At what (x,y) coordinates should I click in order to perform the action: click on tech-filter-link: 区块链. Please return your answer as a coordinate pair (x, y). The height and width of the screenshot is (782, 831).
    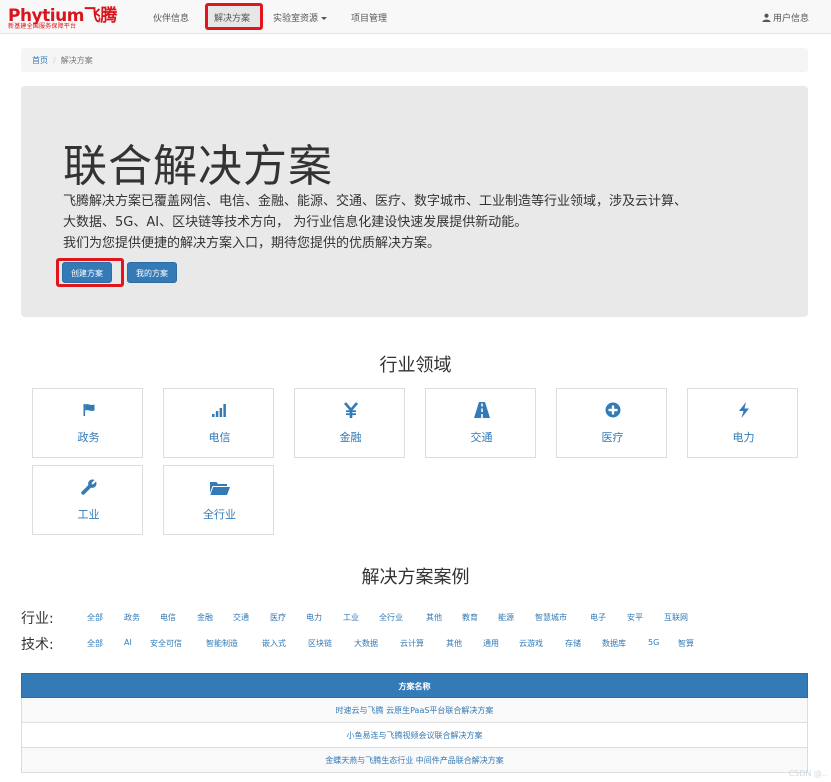
    Looking at the image, I should click on (320, 643).